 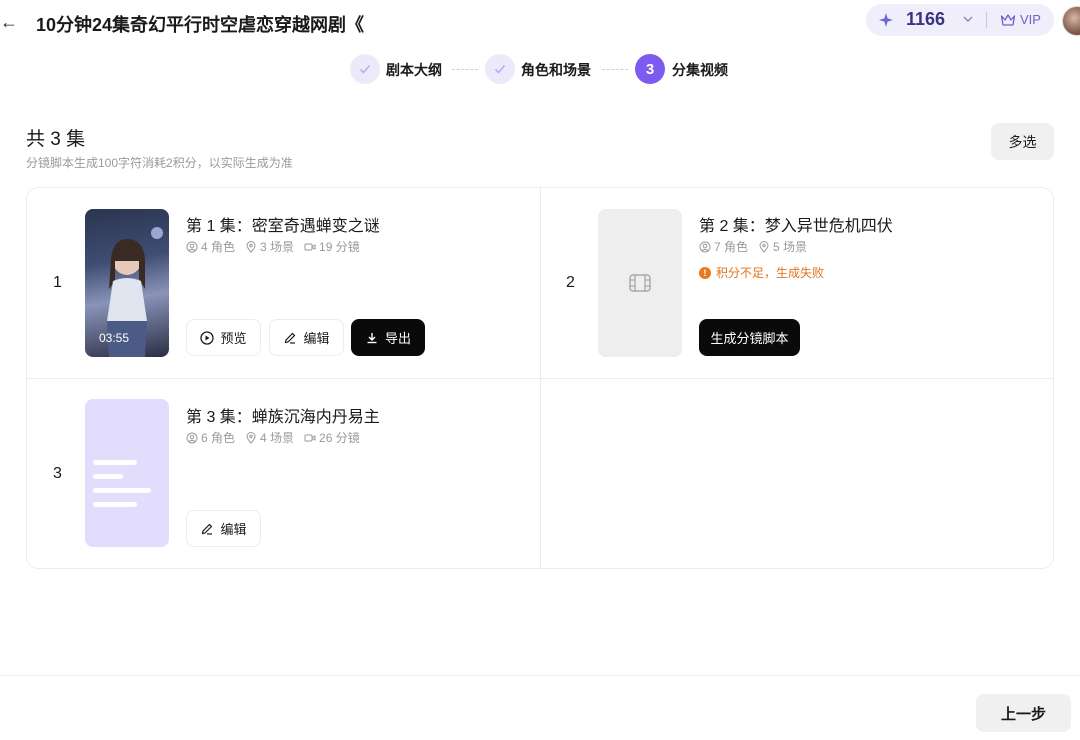 I want to click on generate-storyboard-button: 生成分镜脚本, so click(x=749, y=337).